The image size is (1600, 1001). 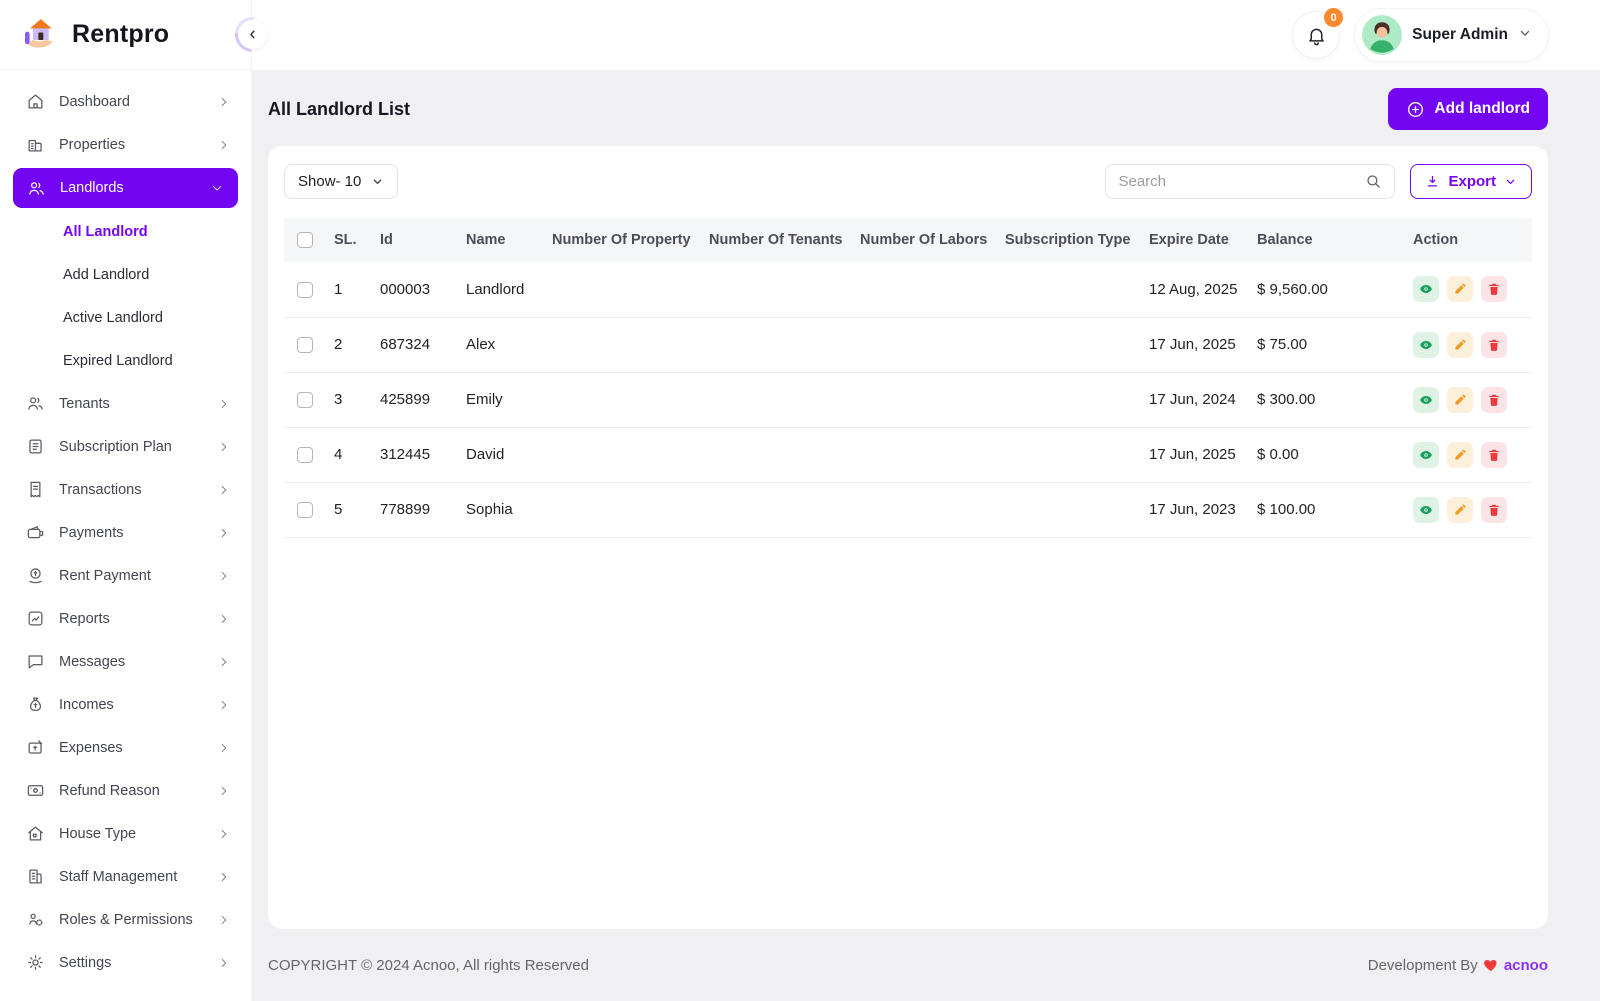 I want to click on table-cell: Sophia, so click(x=505, y=510).